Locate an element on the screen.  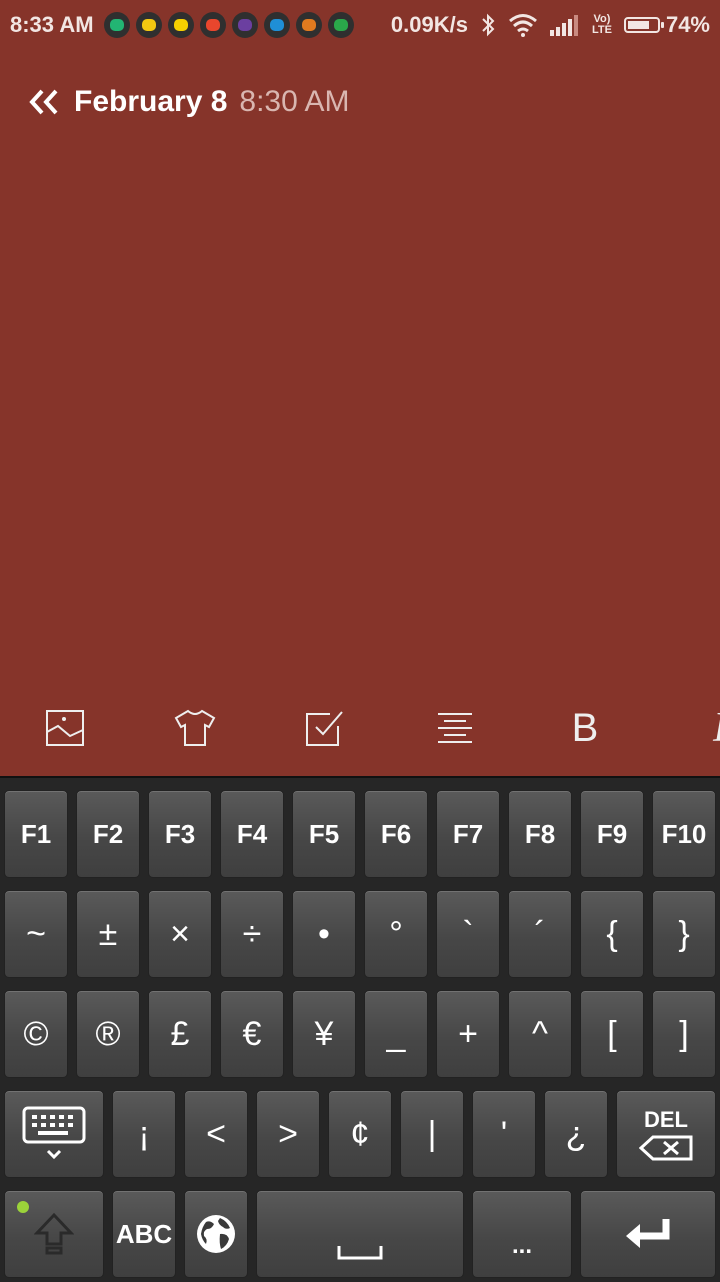
note-date: February 8 is located at coordinates (151, 101).